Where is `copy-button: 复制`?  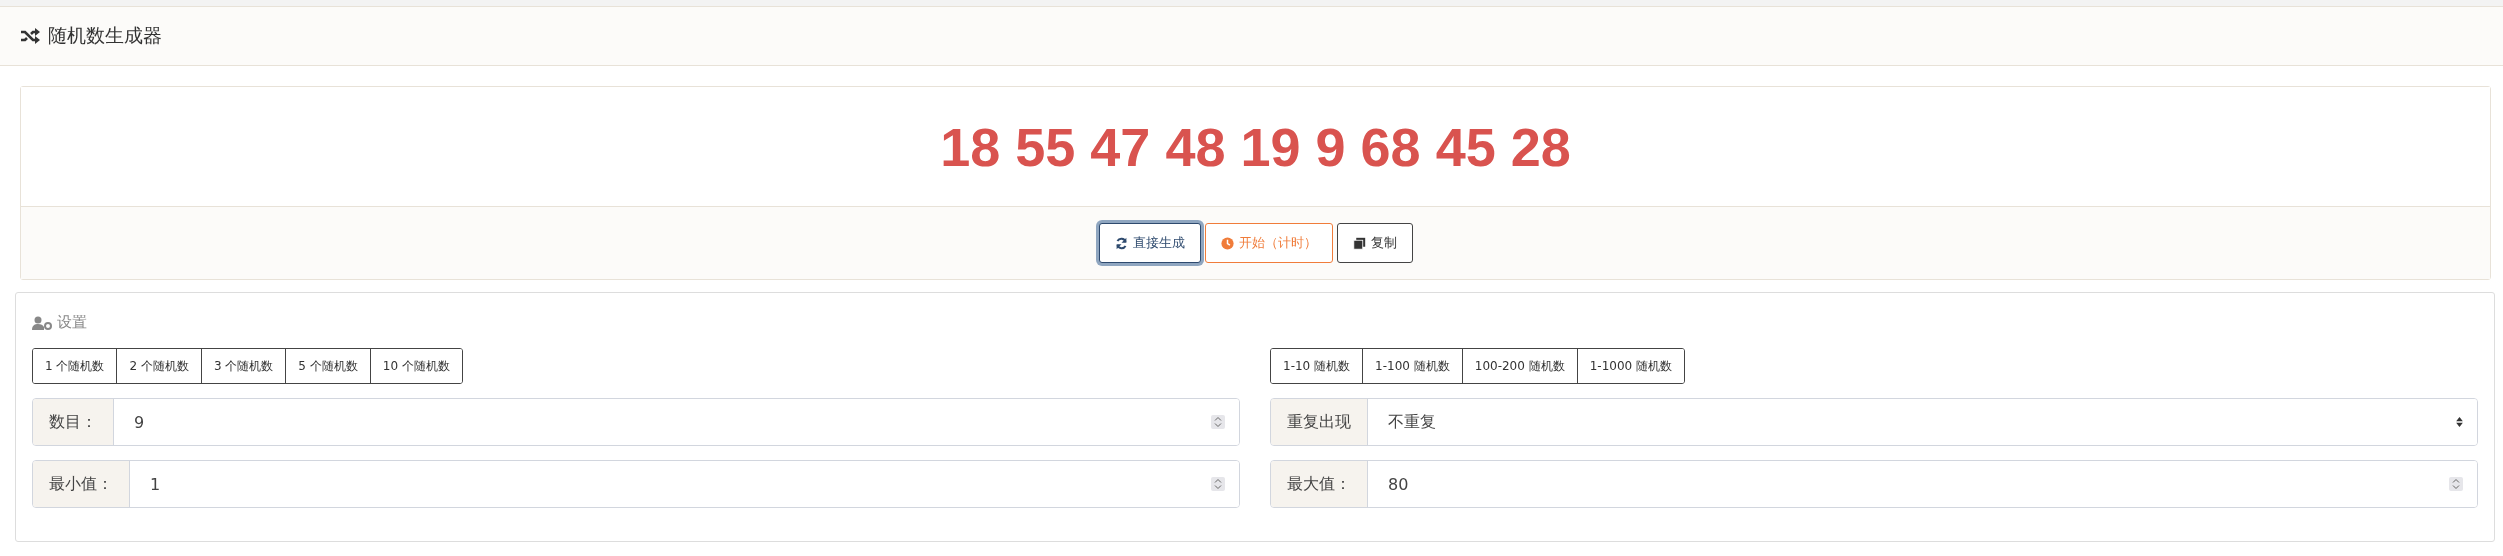
copy-button: 复制 is located at coordinates (1374, 243).